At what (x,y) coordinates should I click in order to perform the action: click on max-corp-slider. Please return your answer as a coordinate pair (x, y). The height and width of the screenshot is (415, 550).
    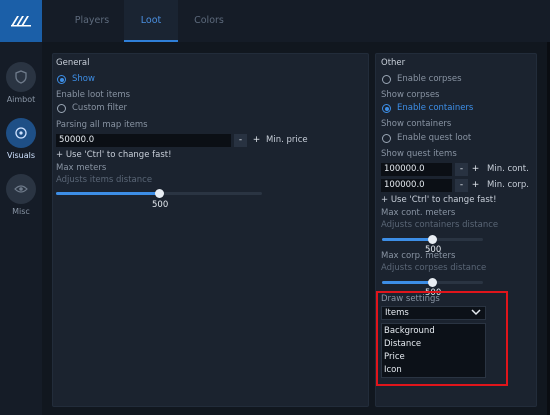
    Looking at the image, I should click on (432, 282).